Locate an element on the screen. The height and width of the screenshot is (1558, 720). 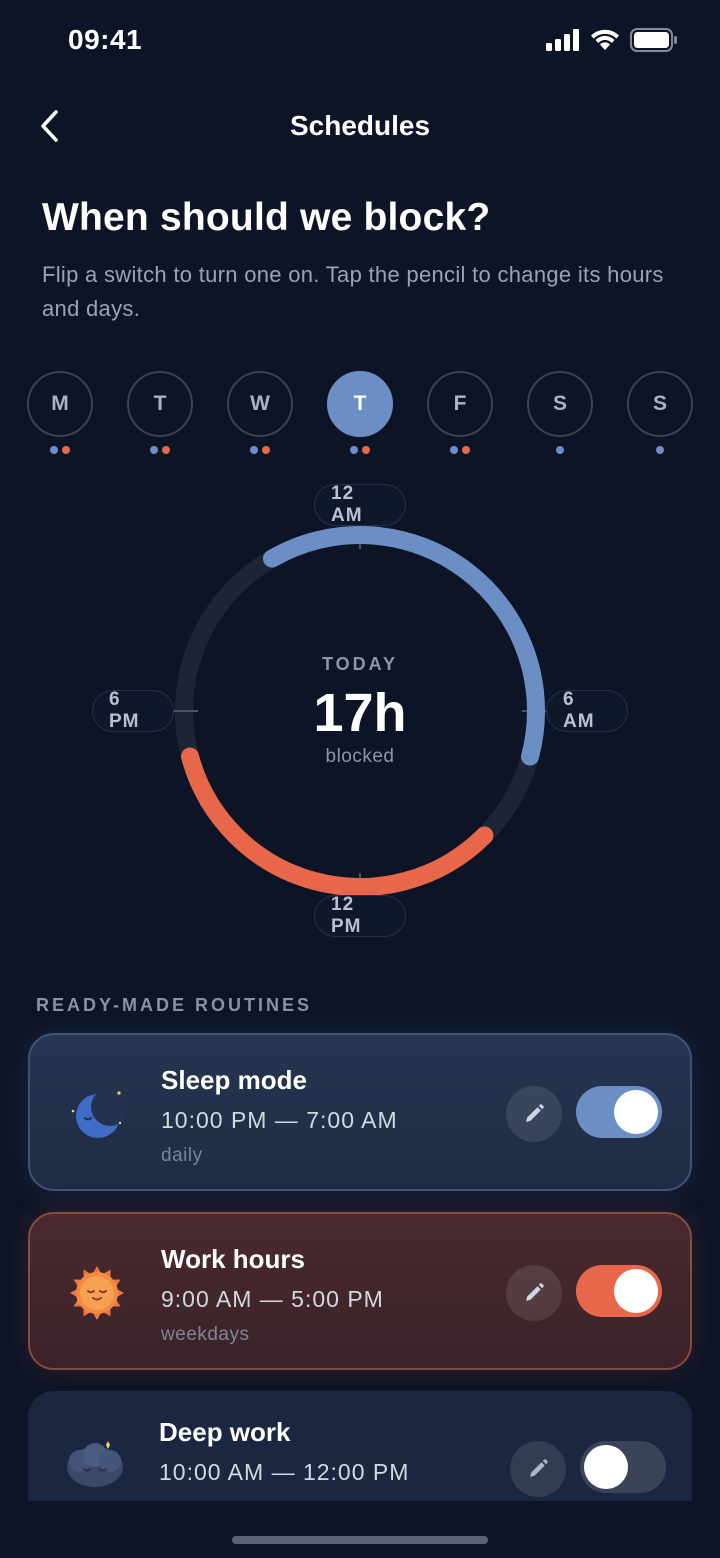
day-circle: F is located at coordinates (460, 404).